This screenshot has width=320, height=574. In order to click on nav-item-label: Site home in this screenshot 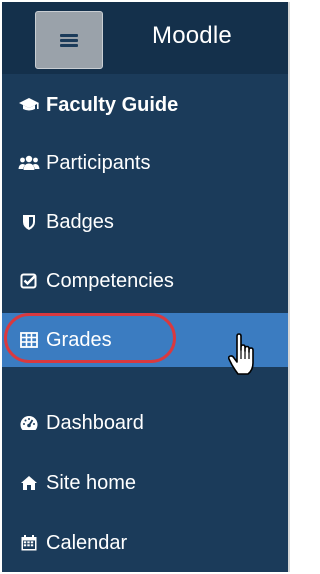, I will do `click(91, 482)`.